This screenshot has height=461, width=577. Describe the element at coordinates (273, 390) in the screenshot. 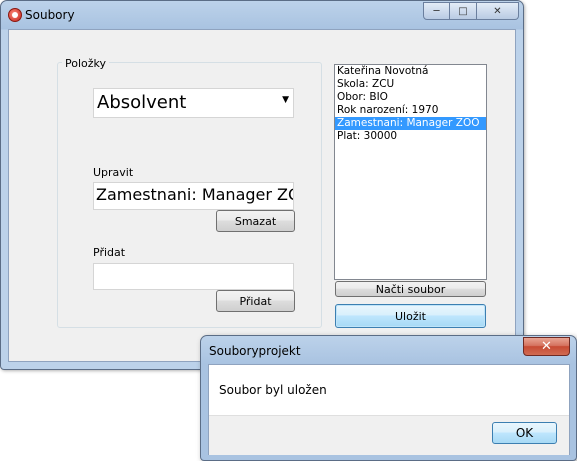

I see `dialog-message: Soubor byl uložen` at that location.